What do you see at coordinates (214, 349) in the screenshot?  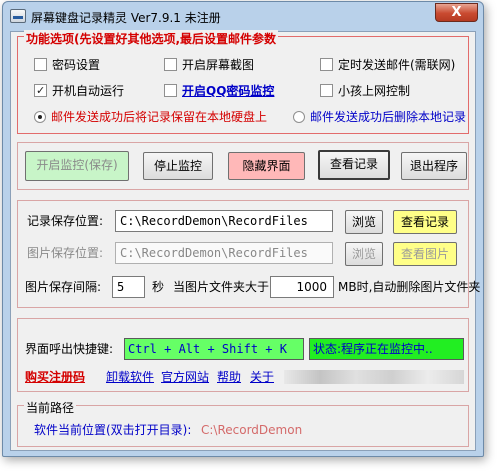 I see `hotkey-input: Ctrl + Alt + Shift + K` at bounding box center [214, 349].